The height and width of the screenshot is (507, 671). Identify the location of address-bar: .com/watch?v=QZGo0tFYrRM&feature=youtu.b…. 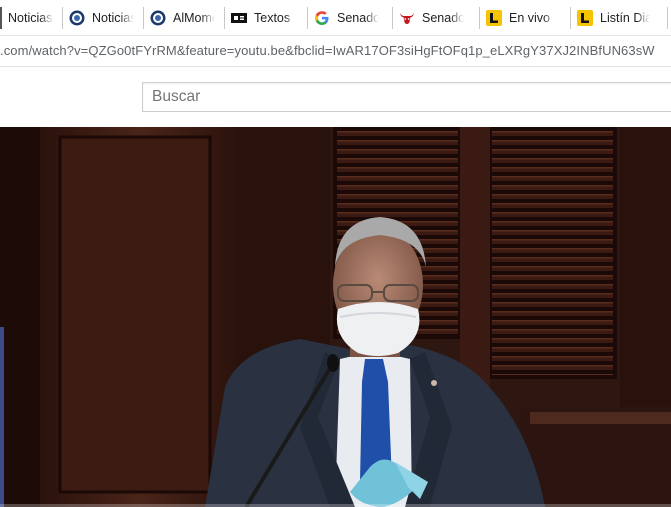
(335, 51).